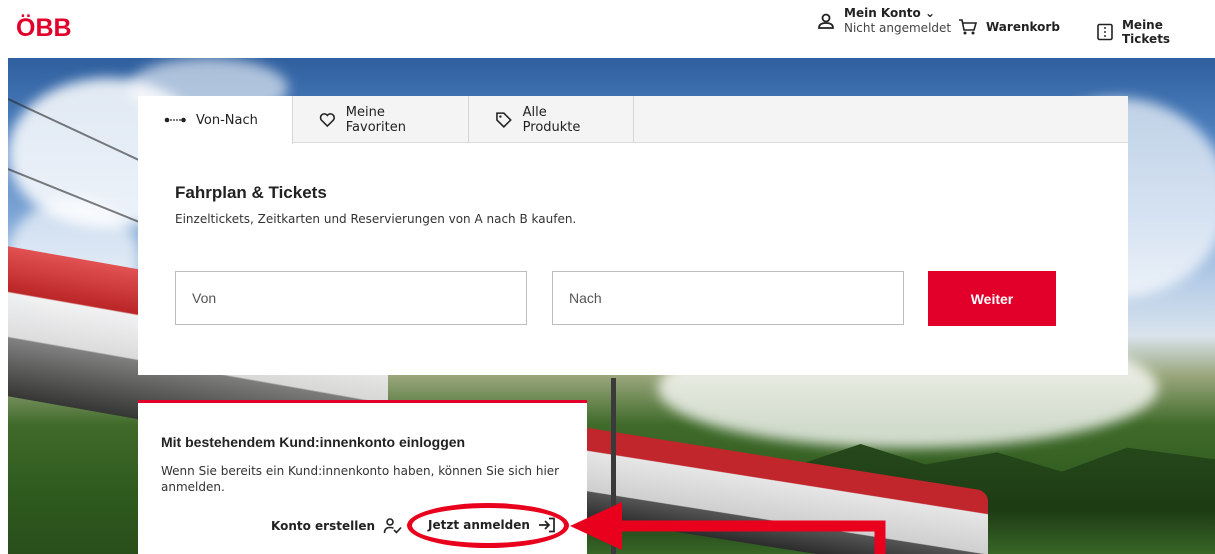 This screenshot has height=554, width=1215. I want to click on create-account-link: Konto erstellen, so click(337, 526).